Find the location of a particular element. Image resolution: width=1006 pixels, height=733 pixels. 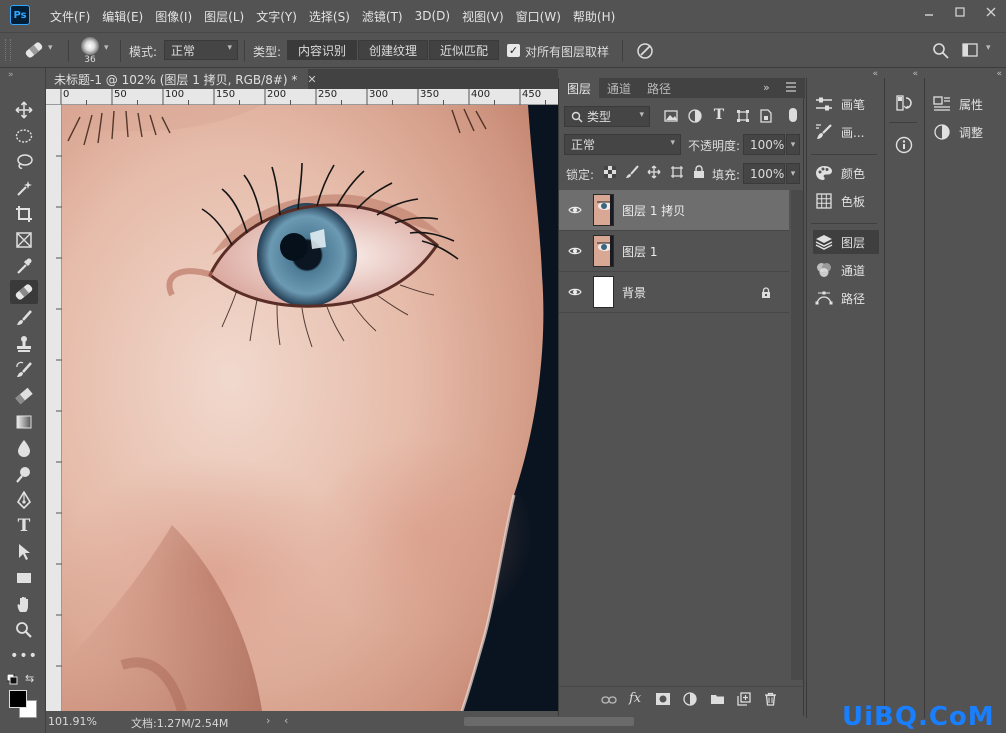

dock-item-brush: 画笔 is located at coordinates (839, 104).